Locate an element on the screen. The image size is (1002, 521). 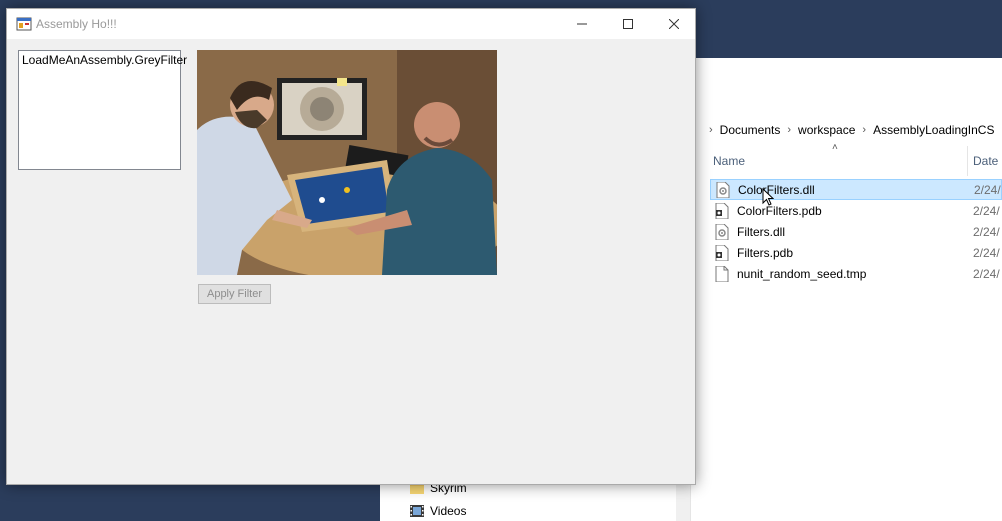
file-row-filters-dll: Filters.dll 2/24/ is located at coordinates (856, 231).